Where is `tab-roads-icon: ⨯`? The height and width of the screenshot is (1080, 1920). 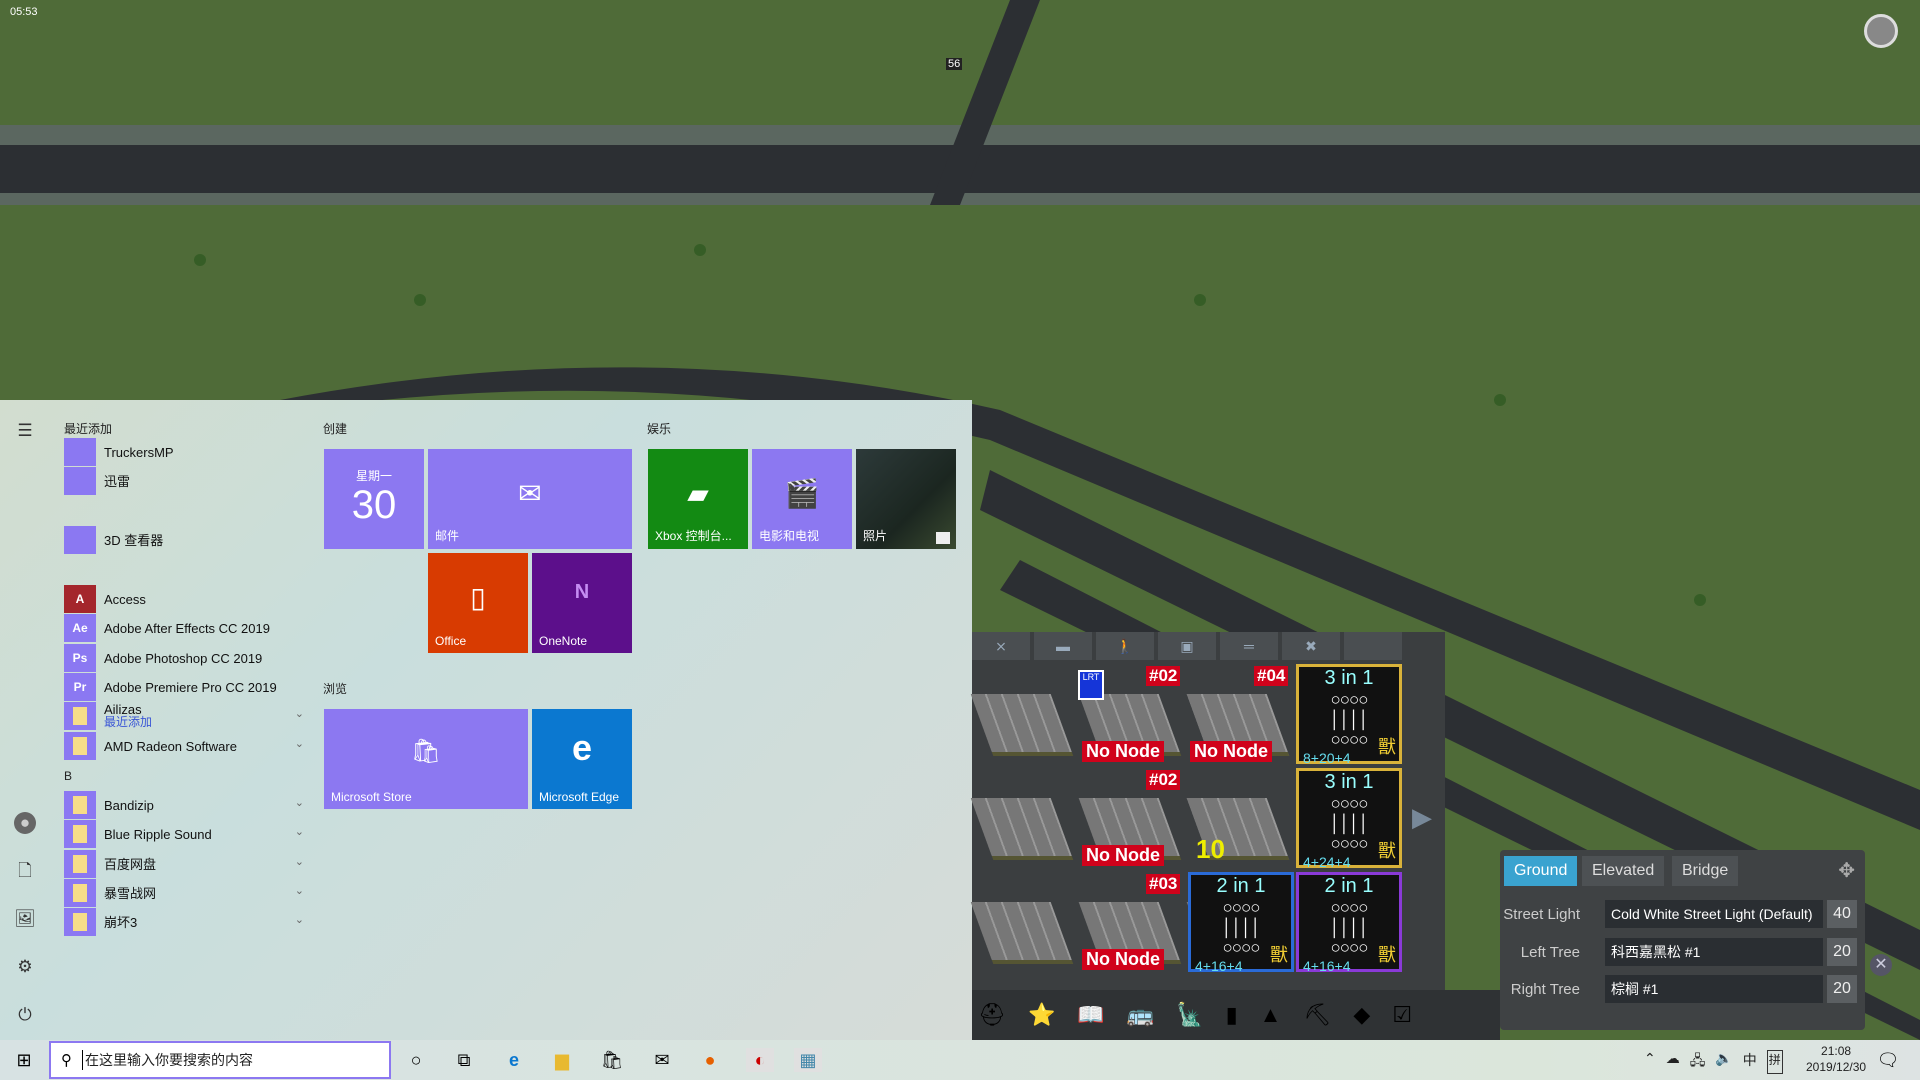
tab-roads-icon: ⨯ is located at coordinates (1002, 646).